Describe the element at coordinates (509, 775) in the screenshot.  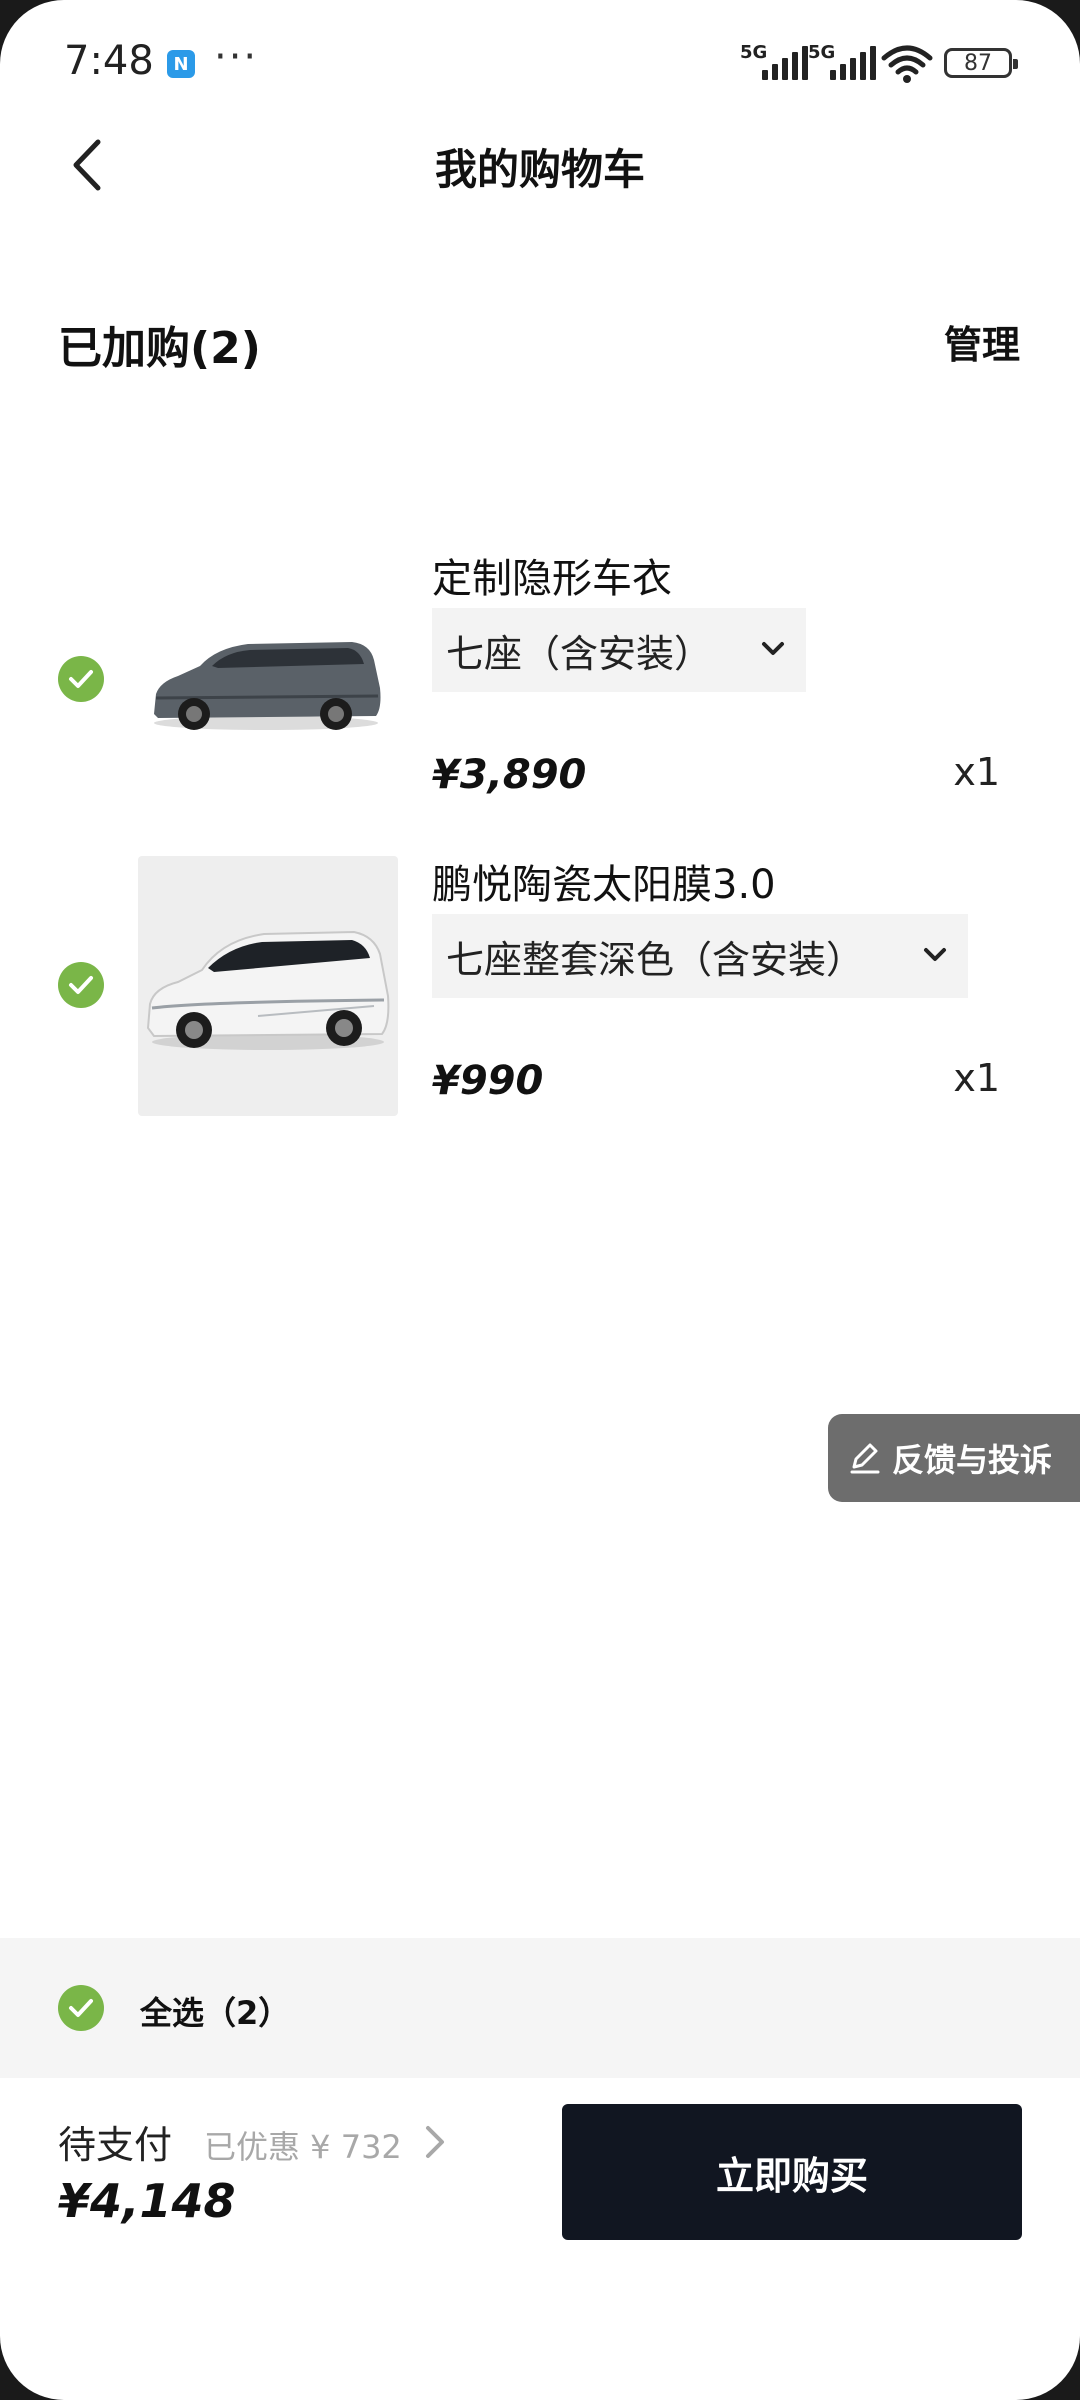
I see `item-price: ¥3,890` at that location.